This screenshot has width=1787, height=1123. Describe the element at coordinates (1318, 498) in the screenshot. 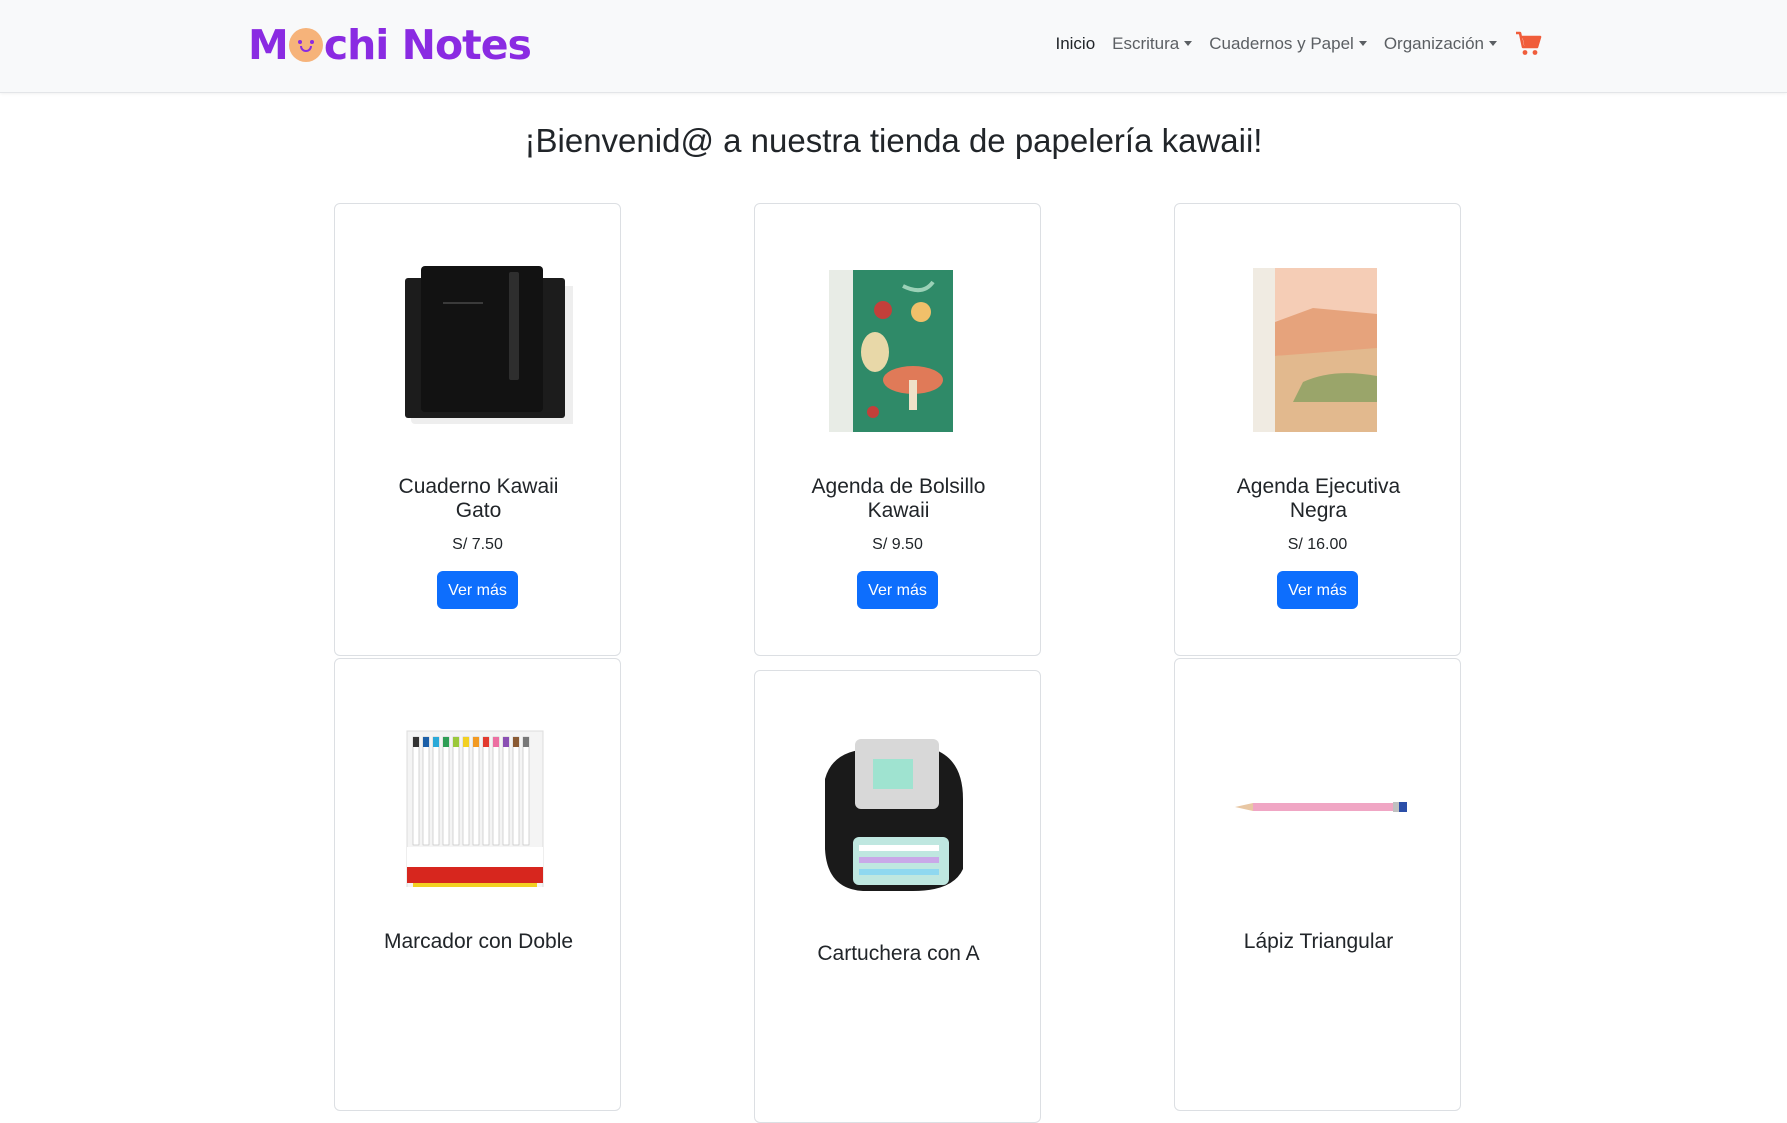

I see `product-name: Agenda Ejecutiva Negra` at that location.